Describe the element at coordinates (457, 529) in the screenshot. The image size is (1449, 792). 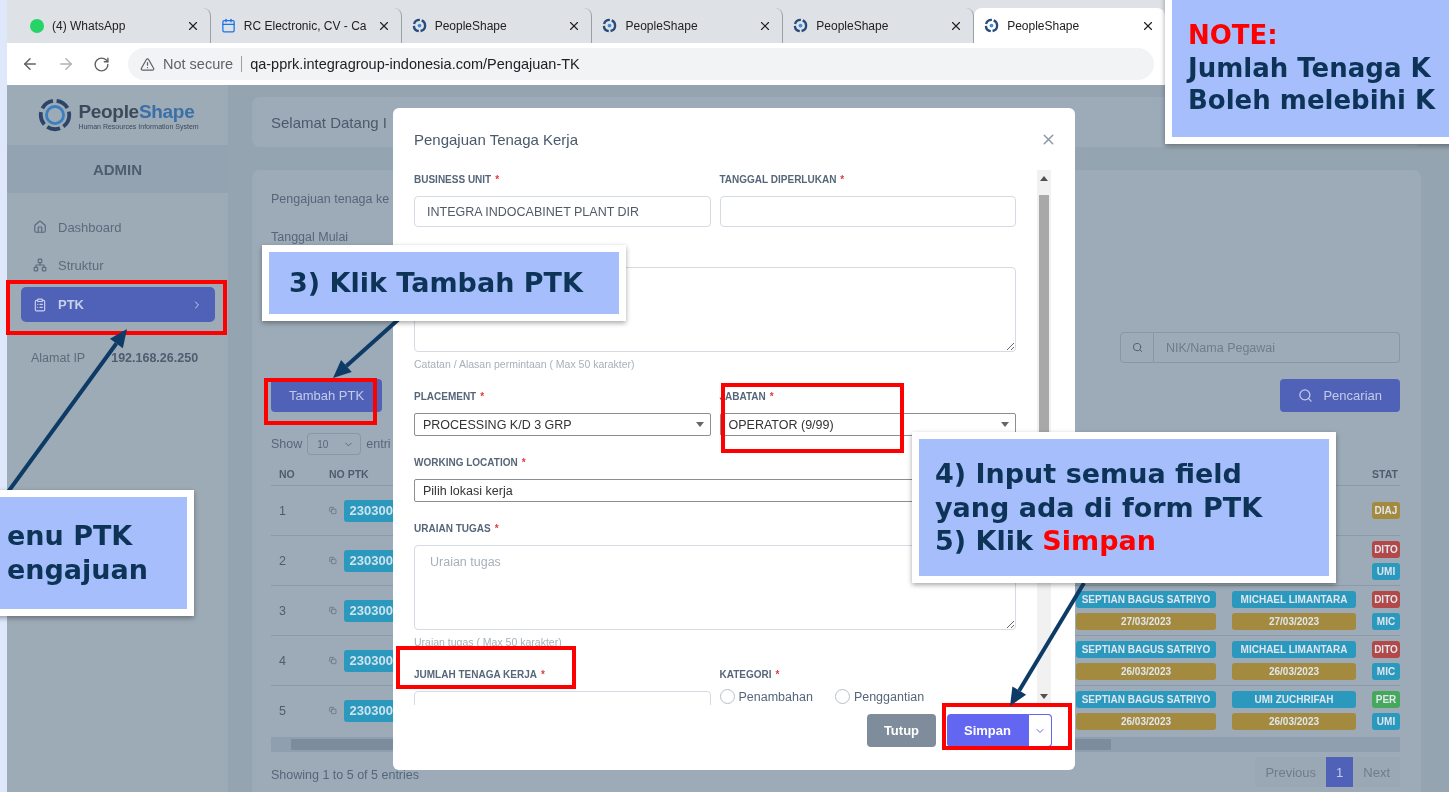
I see `field-label: URAIAN TUGAS *` at that location.